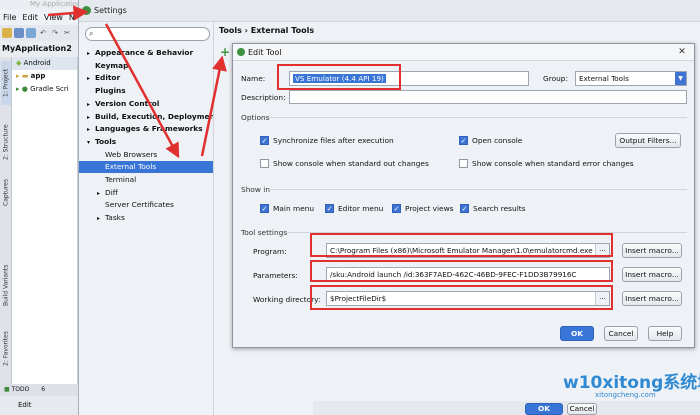 This screenshot has width=700, height=415. I want to click on group-label: Group:, so click(555, 78).